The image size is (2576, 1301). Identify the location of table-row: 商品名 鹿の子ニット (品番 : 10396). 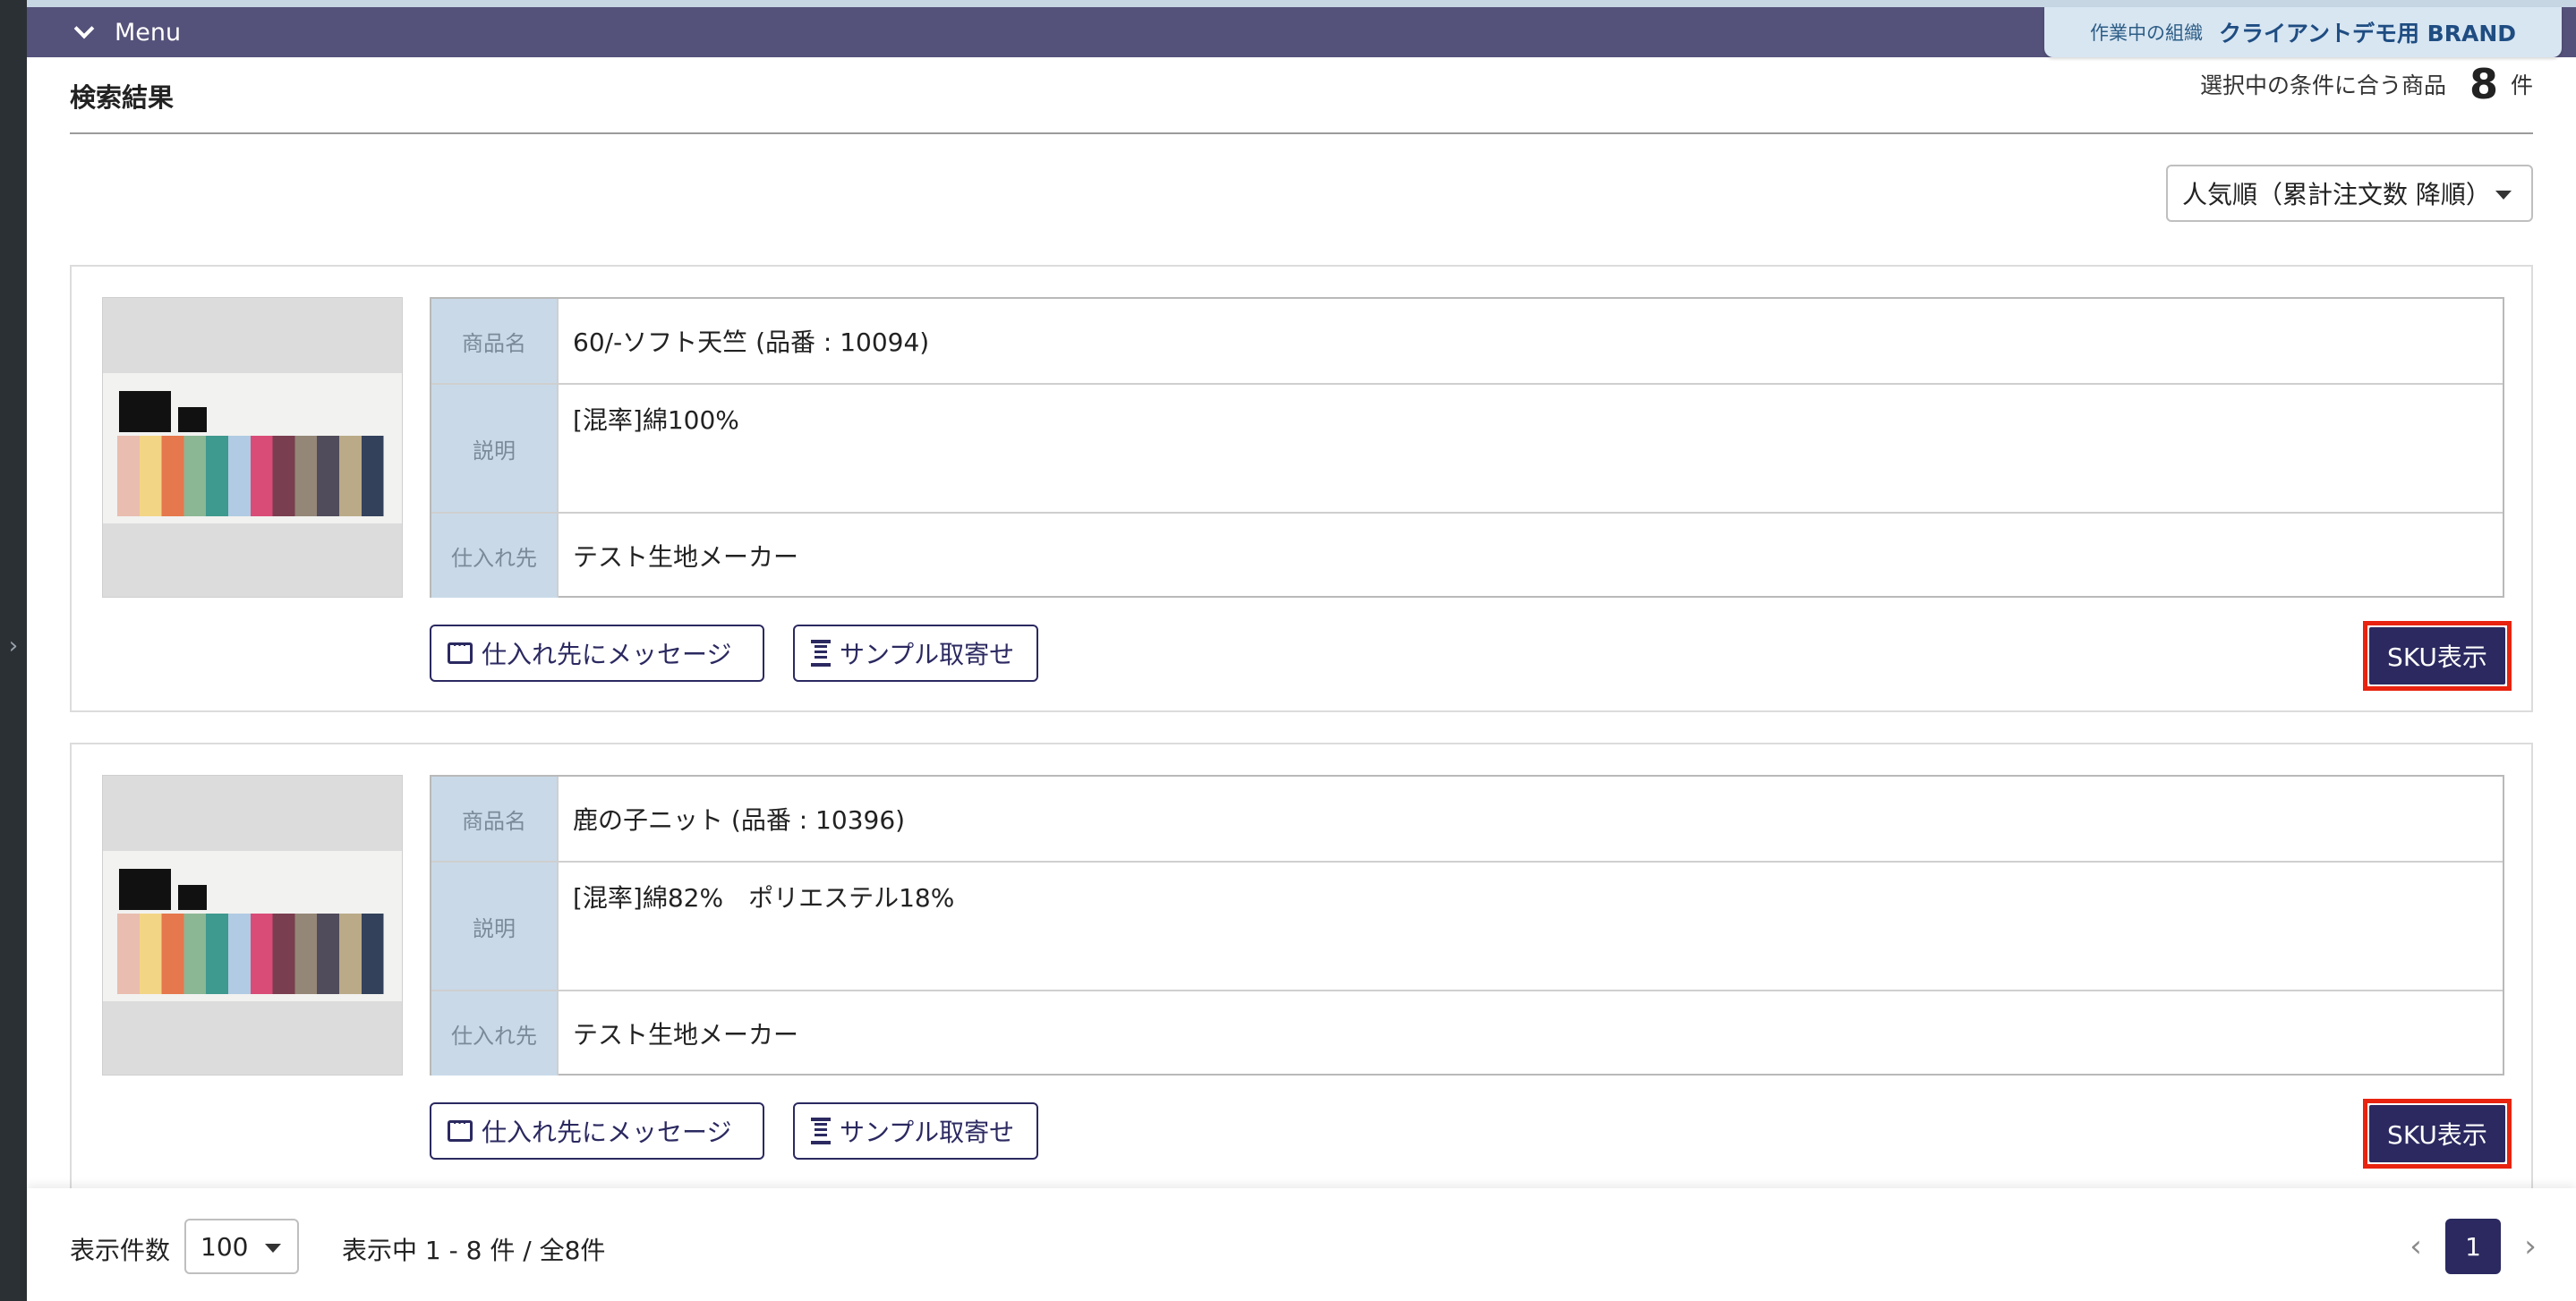
(1467, 820).